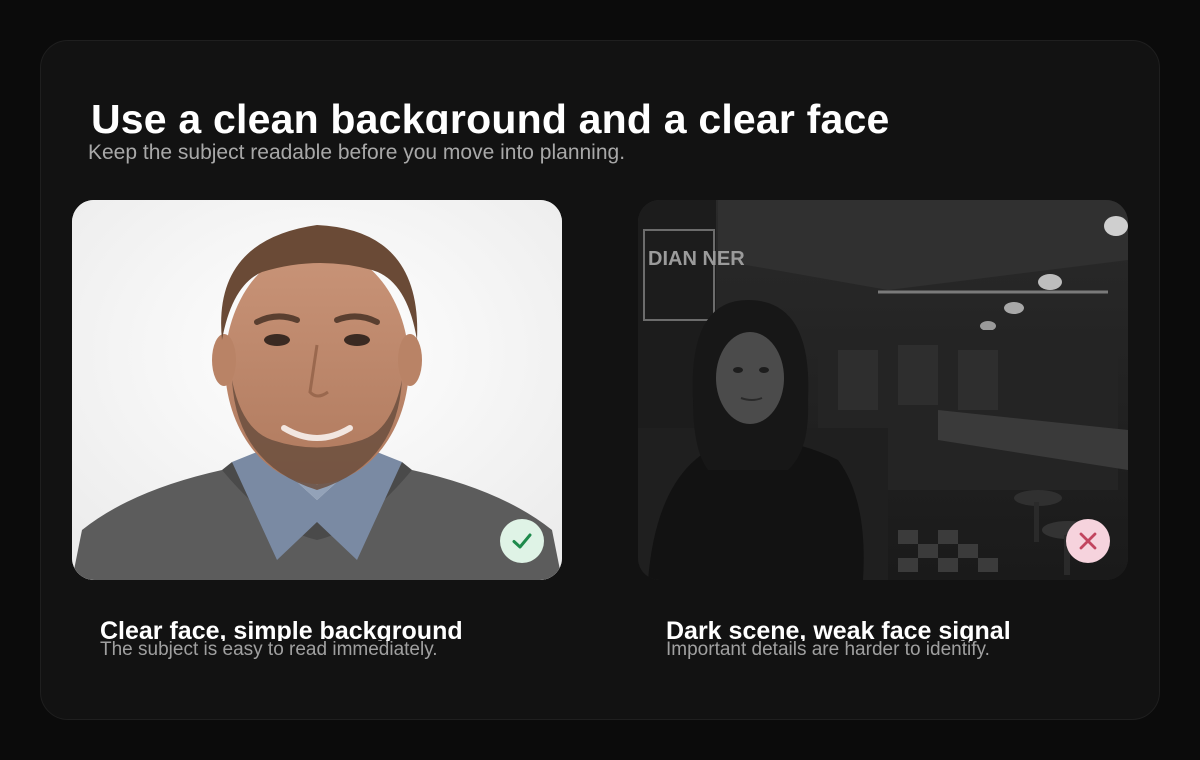  Describe the element at coordinates (696, 259) in the screenshot. I see `neon-sign-text-1: DIAN NER` at that location.